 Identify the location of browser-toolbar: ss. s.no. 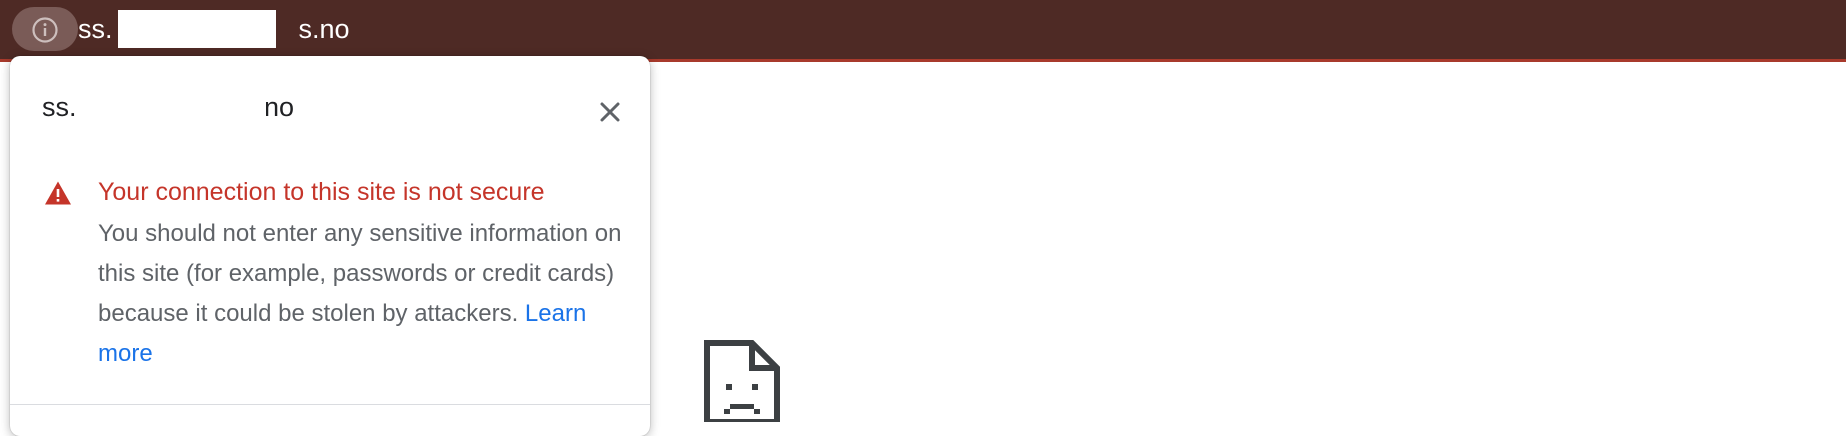
(923, 31).